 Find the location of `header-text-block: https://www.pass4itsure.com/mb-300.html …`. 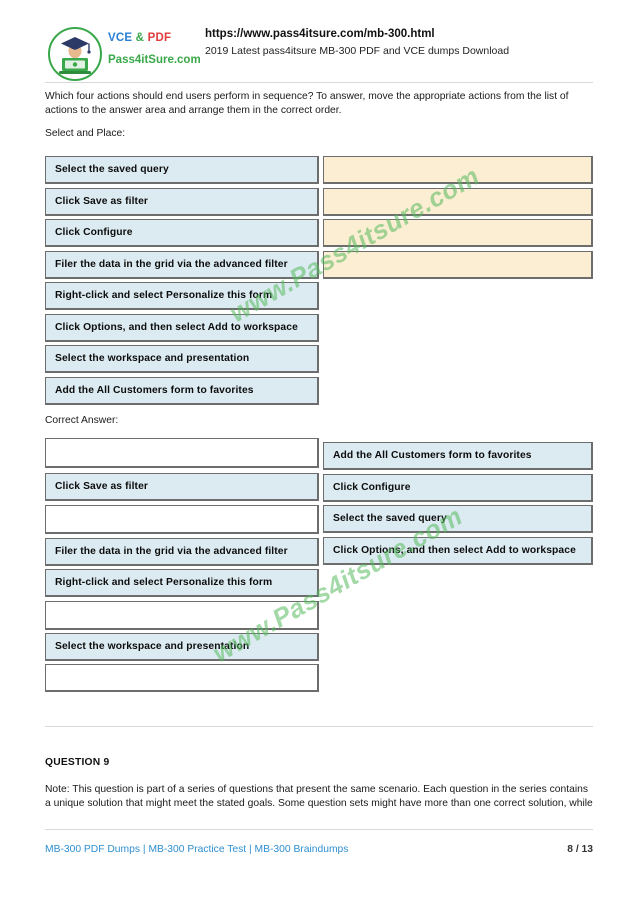

header-text-block: https://www.pass4itsure.com/mb-300.html … is located at coordinates (357, 43).